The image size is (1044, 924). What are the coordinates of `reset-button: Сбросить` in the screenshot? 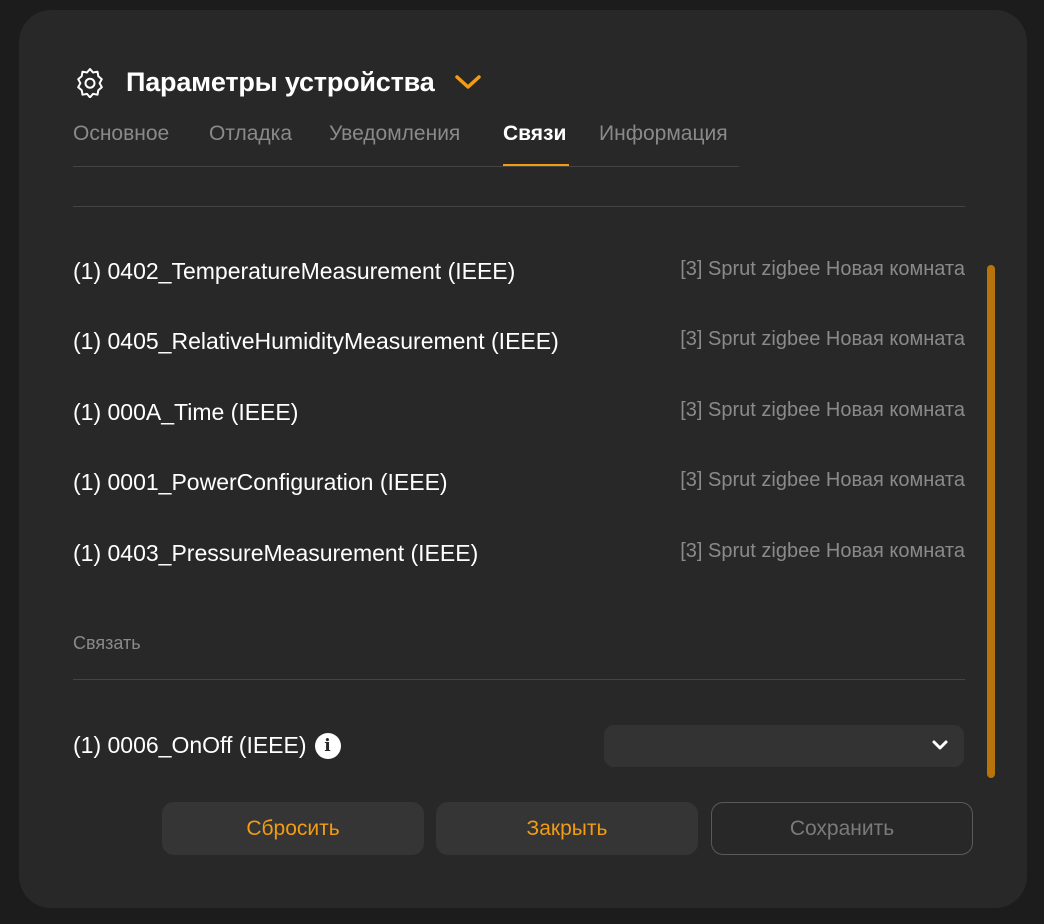 It's located at (293, 828).